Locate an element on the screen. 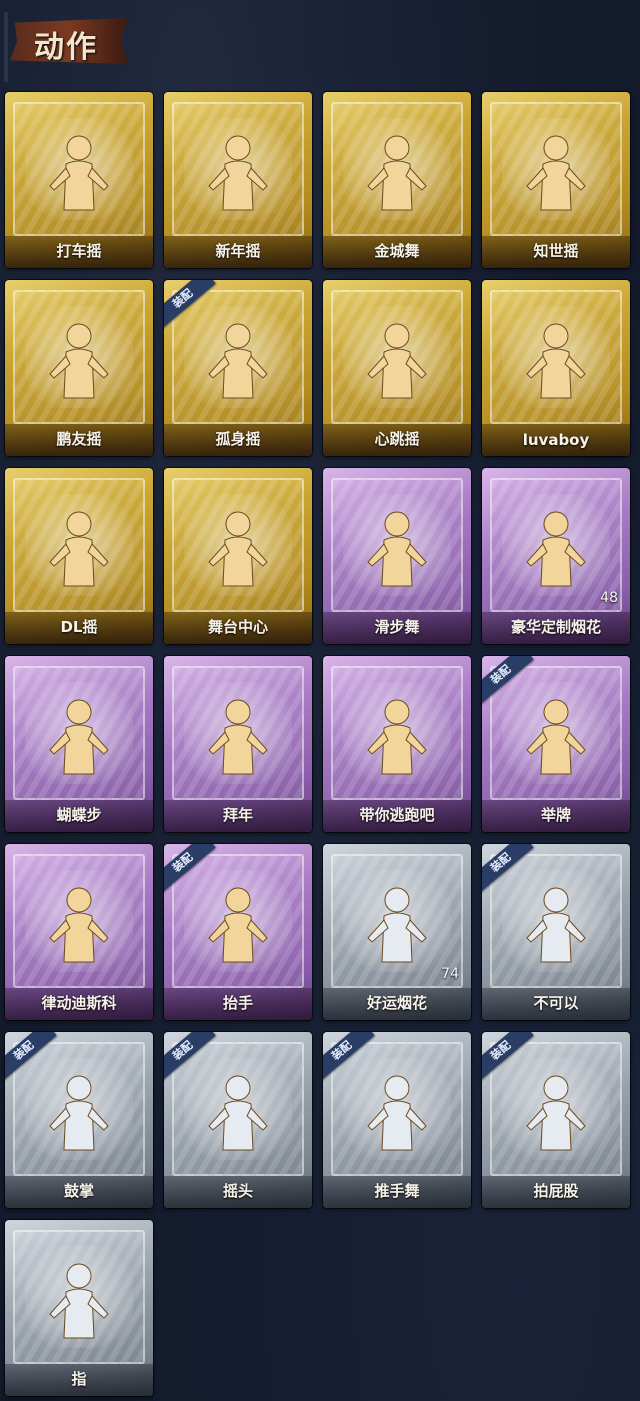 Image resolution: width=640 pixels, height=1401 pixels. emote-label: 孤身摇 is located at coordinates (238, 439).